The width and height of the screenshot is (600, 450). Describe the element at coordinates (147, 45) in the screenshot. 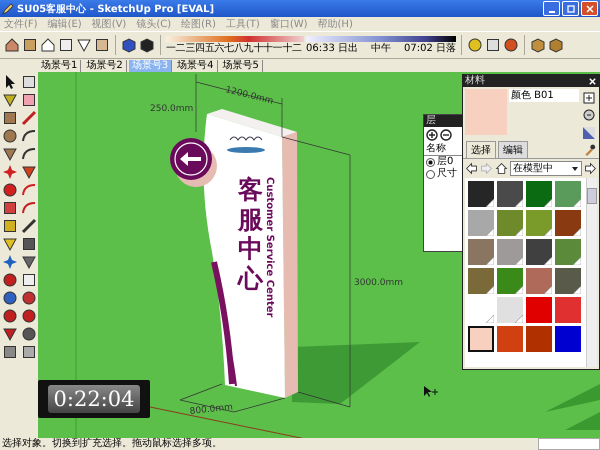

I see `dark-box-icon` at that location.